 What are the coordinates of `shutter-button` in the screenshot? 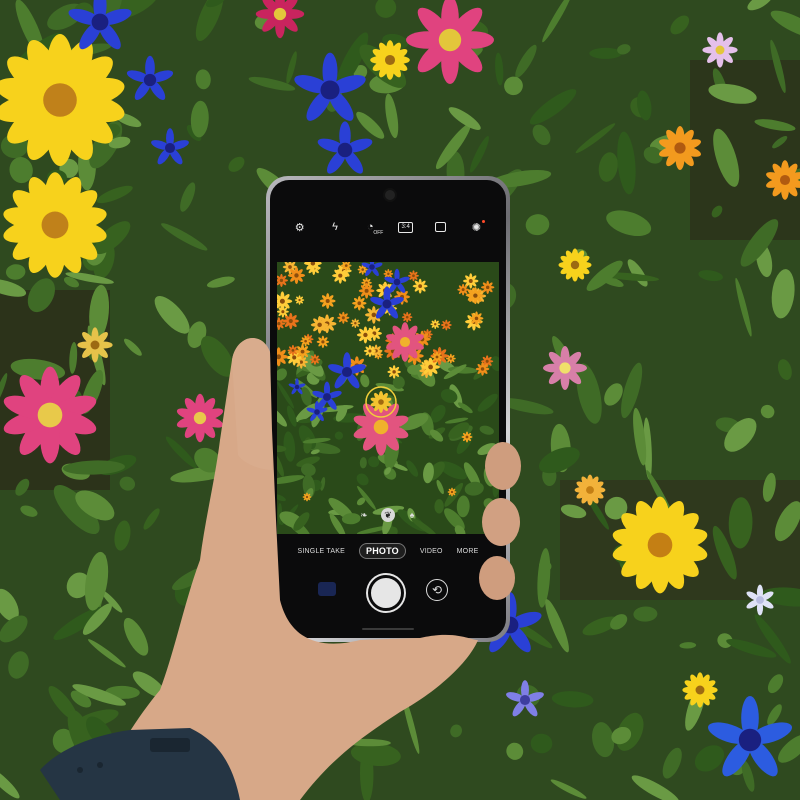 It's located at (386, 593).